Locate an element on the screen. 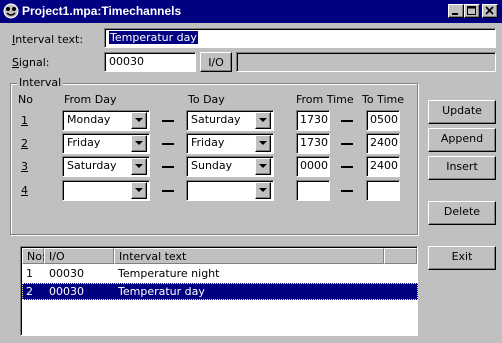  interval-text-input: Temperatur day is located at coordinates (300, 38).